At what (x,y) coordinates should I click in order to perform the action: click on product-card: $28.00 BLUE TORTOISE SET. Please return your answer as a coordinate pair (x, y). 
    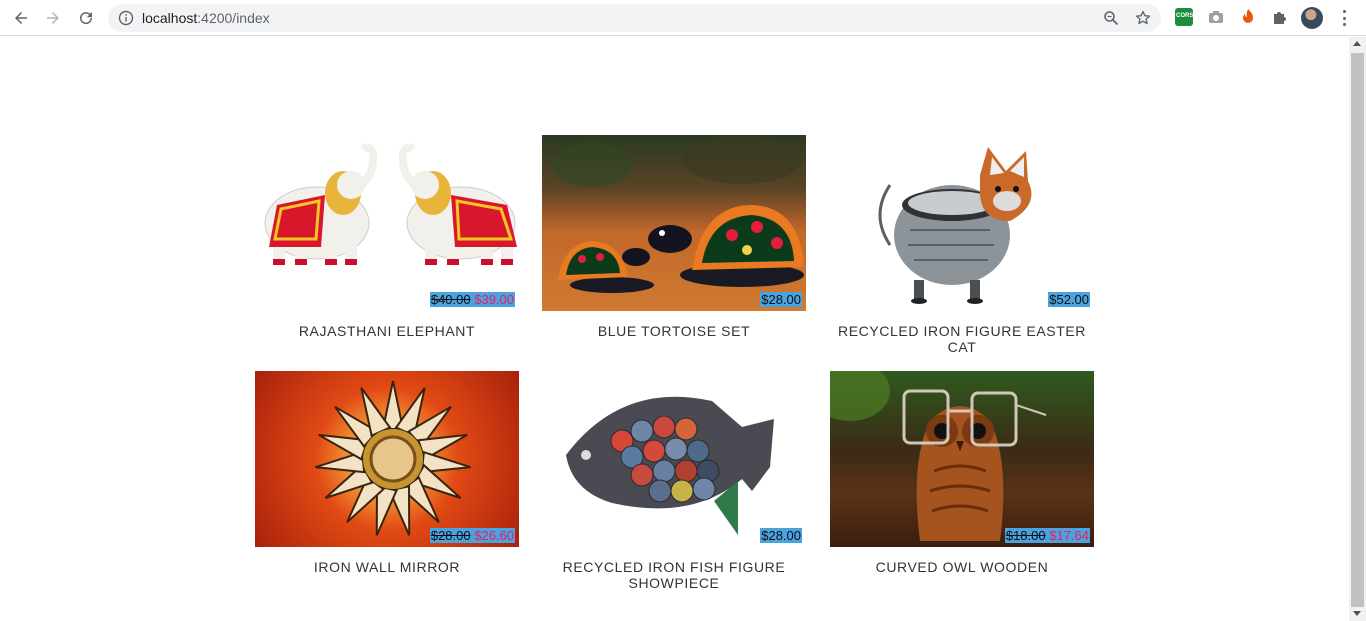
    Looking at the image, I should click on (674, 237).